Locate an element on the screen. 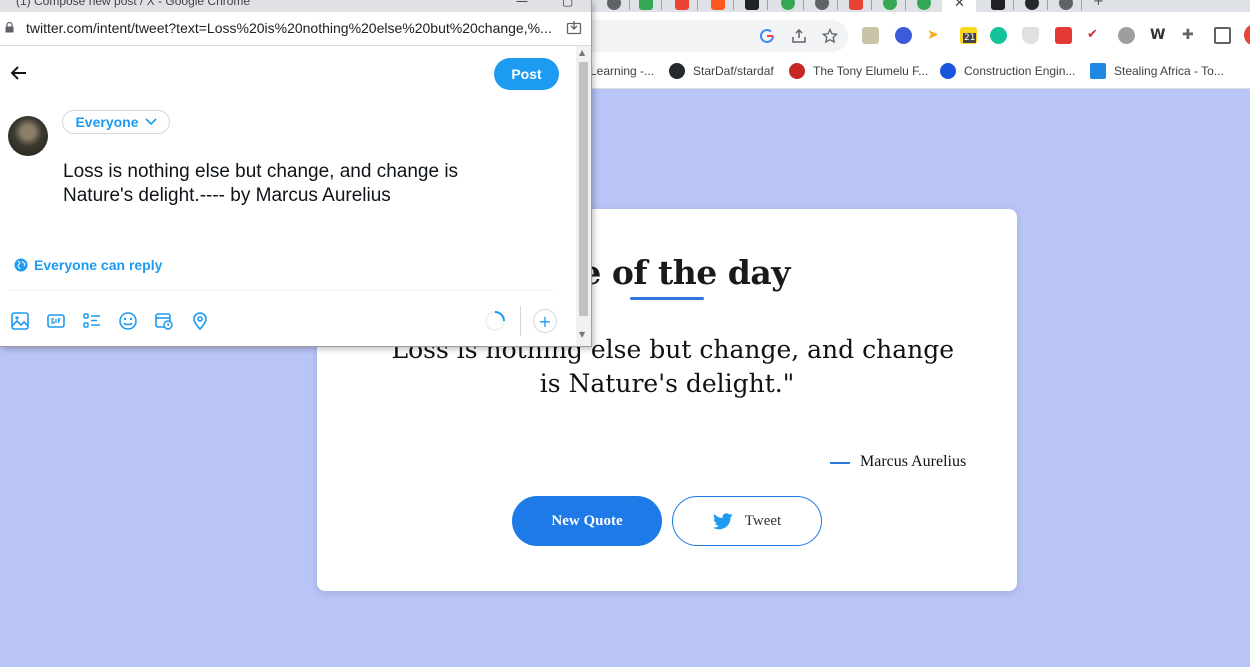  google-lens-icon is located at coordinates (767, 36).